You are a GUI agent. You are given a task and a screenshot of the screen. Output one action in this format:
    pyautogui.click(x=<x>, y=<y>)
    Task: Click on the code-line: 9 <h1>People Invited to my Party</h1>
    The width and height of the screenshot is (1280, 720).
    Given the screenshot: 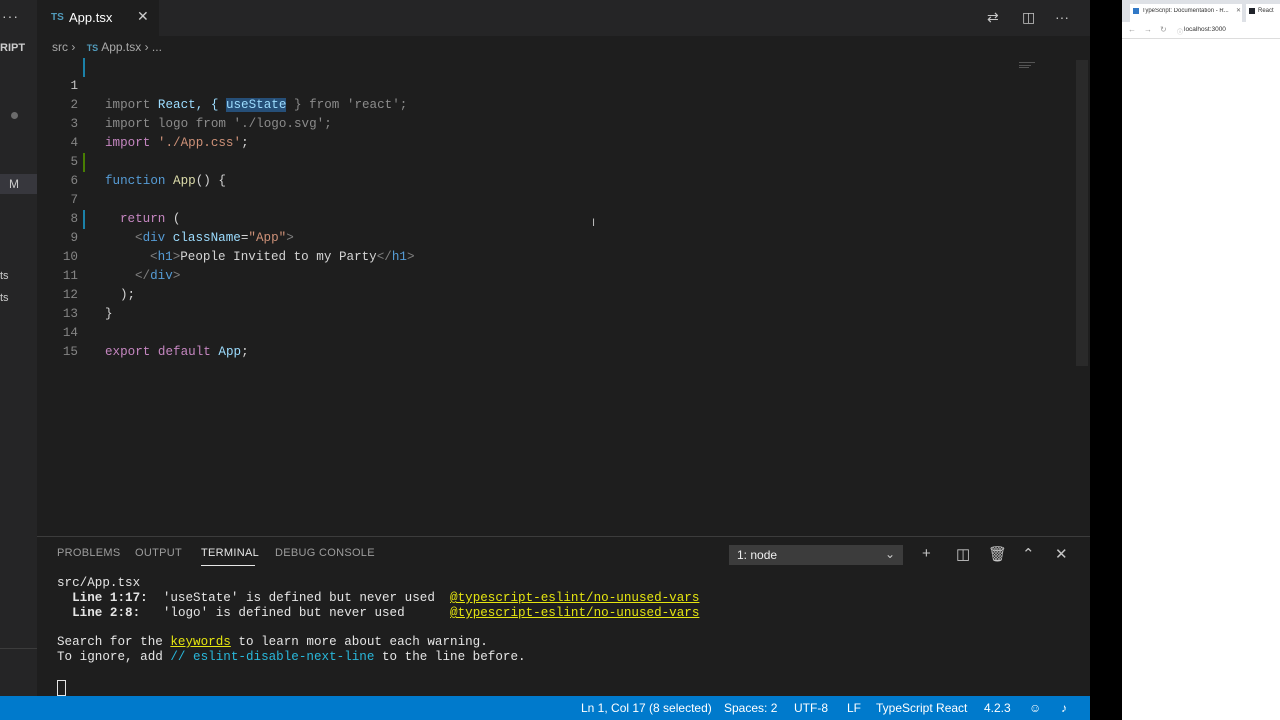 What is the action you would take?
    pyautogui.click(x=537, y=237)
    